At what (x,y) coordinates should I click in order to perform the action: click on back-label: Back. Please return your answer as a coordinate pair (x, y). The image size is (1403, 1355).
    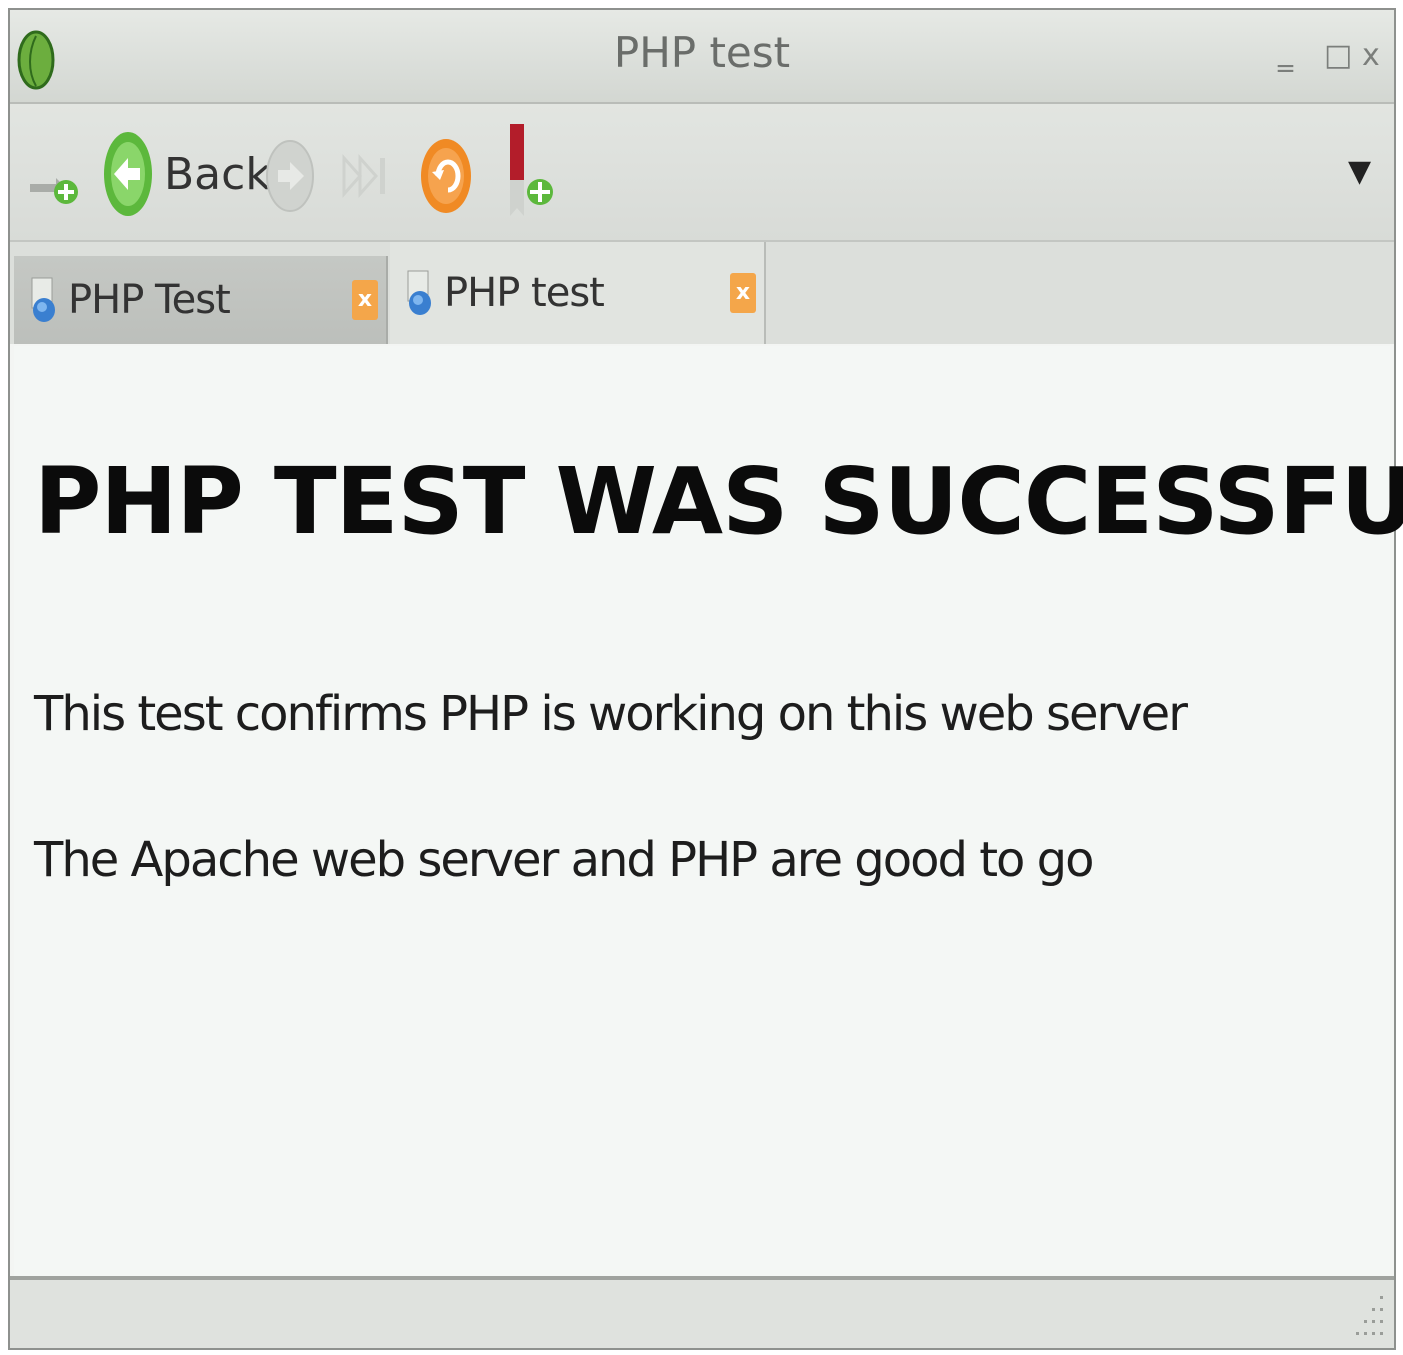
    Looking at the image, I should click on (217, 174).